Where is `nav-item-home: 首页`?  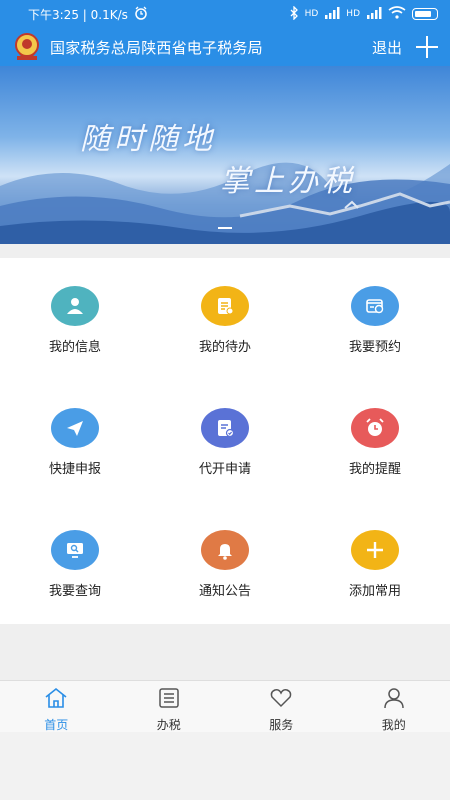
nav-item-home: 首页 is located at coordinates (56, 706).